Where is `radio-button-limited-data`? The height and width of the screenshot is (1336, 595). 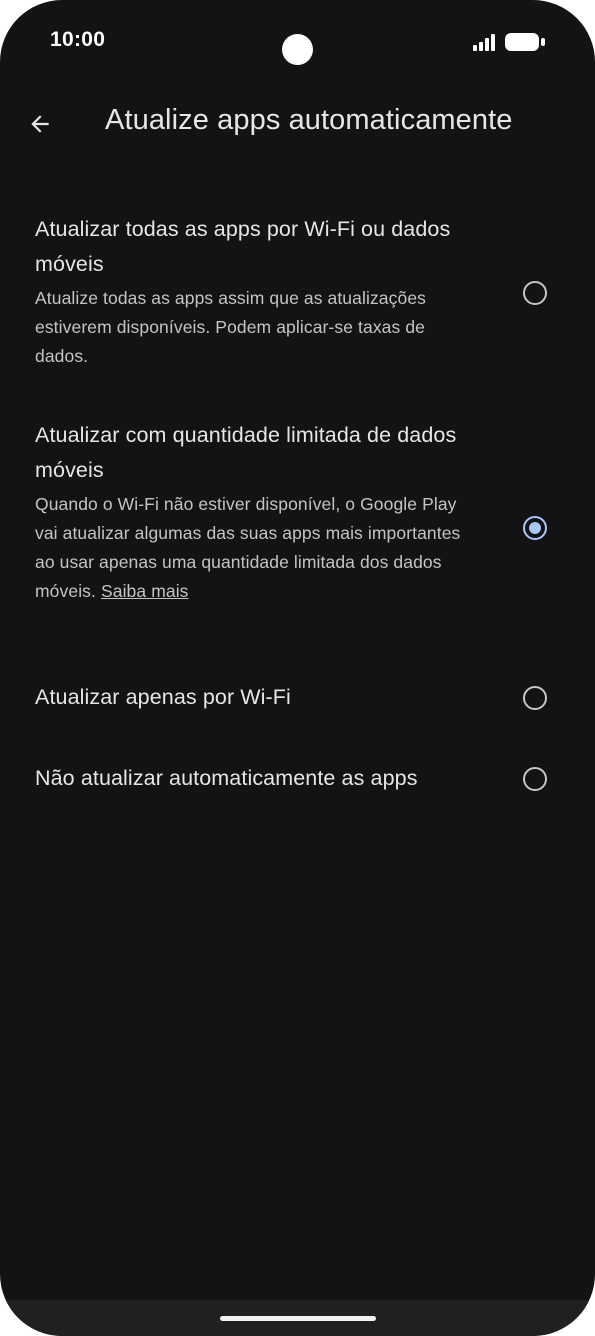
radio-button-limited-data is located at coordinates (535, 528).